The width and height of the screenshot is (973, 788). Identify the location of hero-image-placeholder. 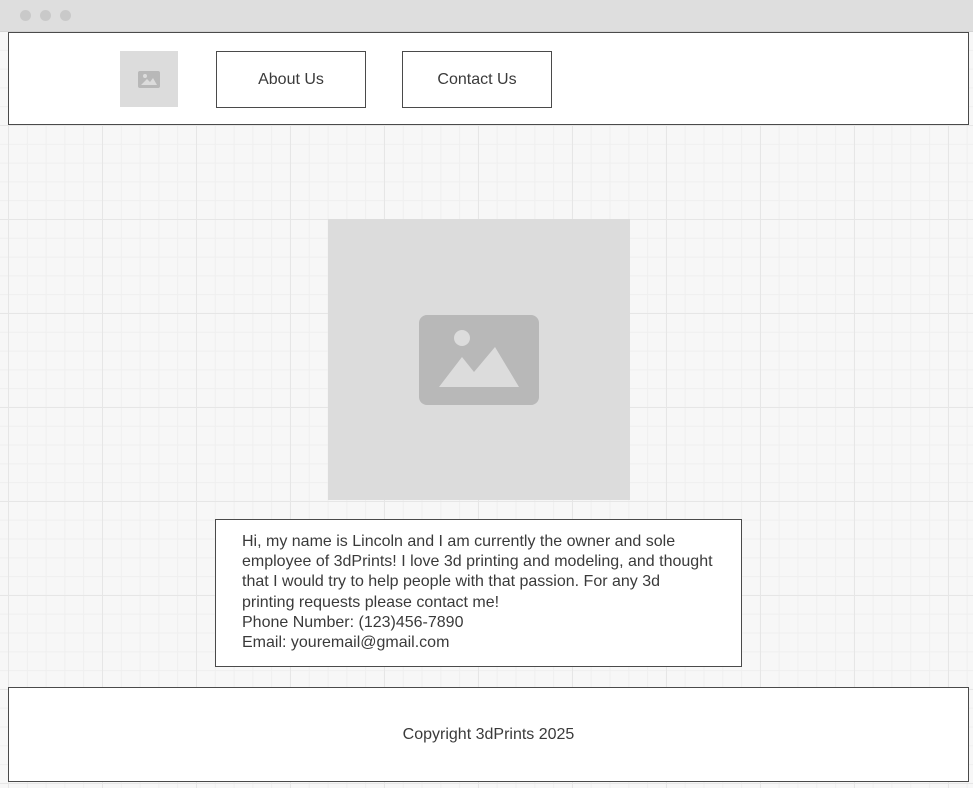
(479, 359).